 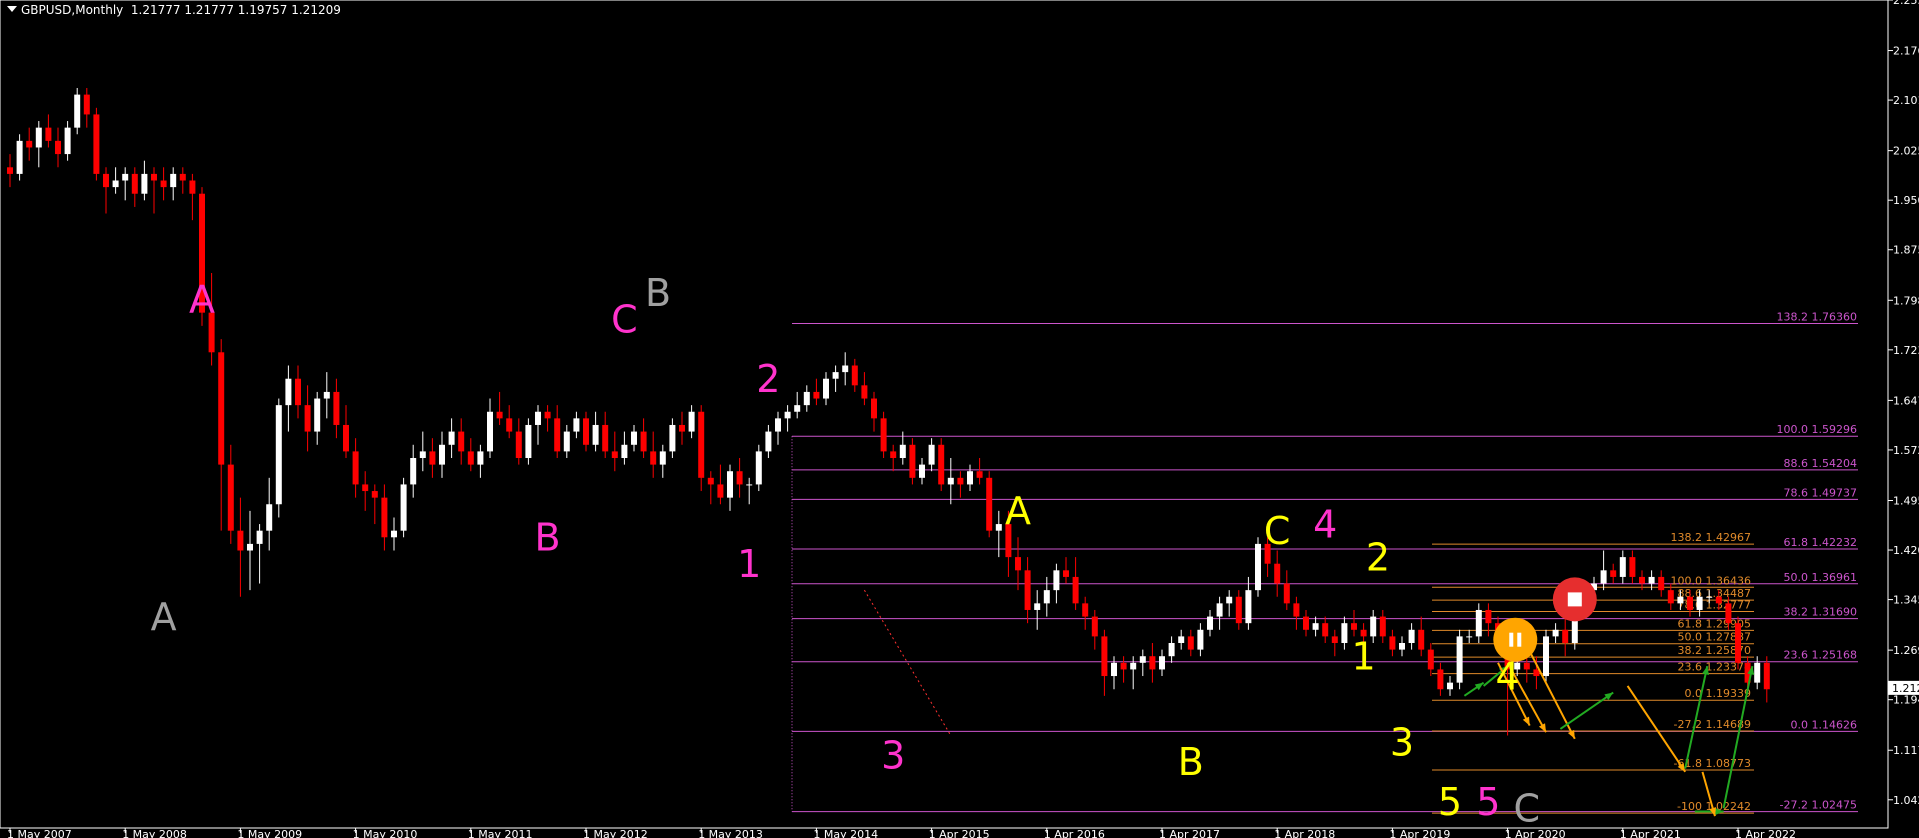 I want to click on ohlc-values: 1.21777 1.21777 1.19757 1.21209, so click(x=235, y=10).